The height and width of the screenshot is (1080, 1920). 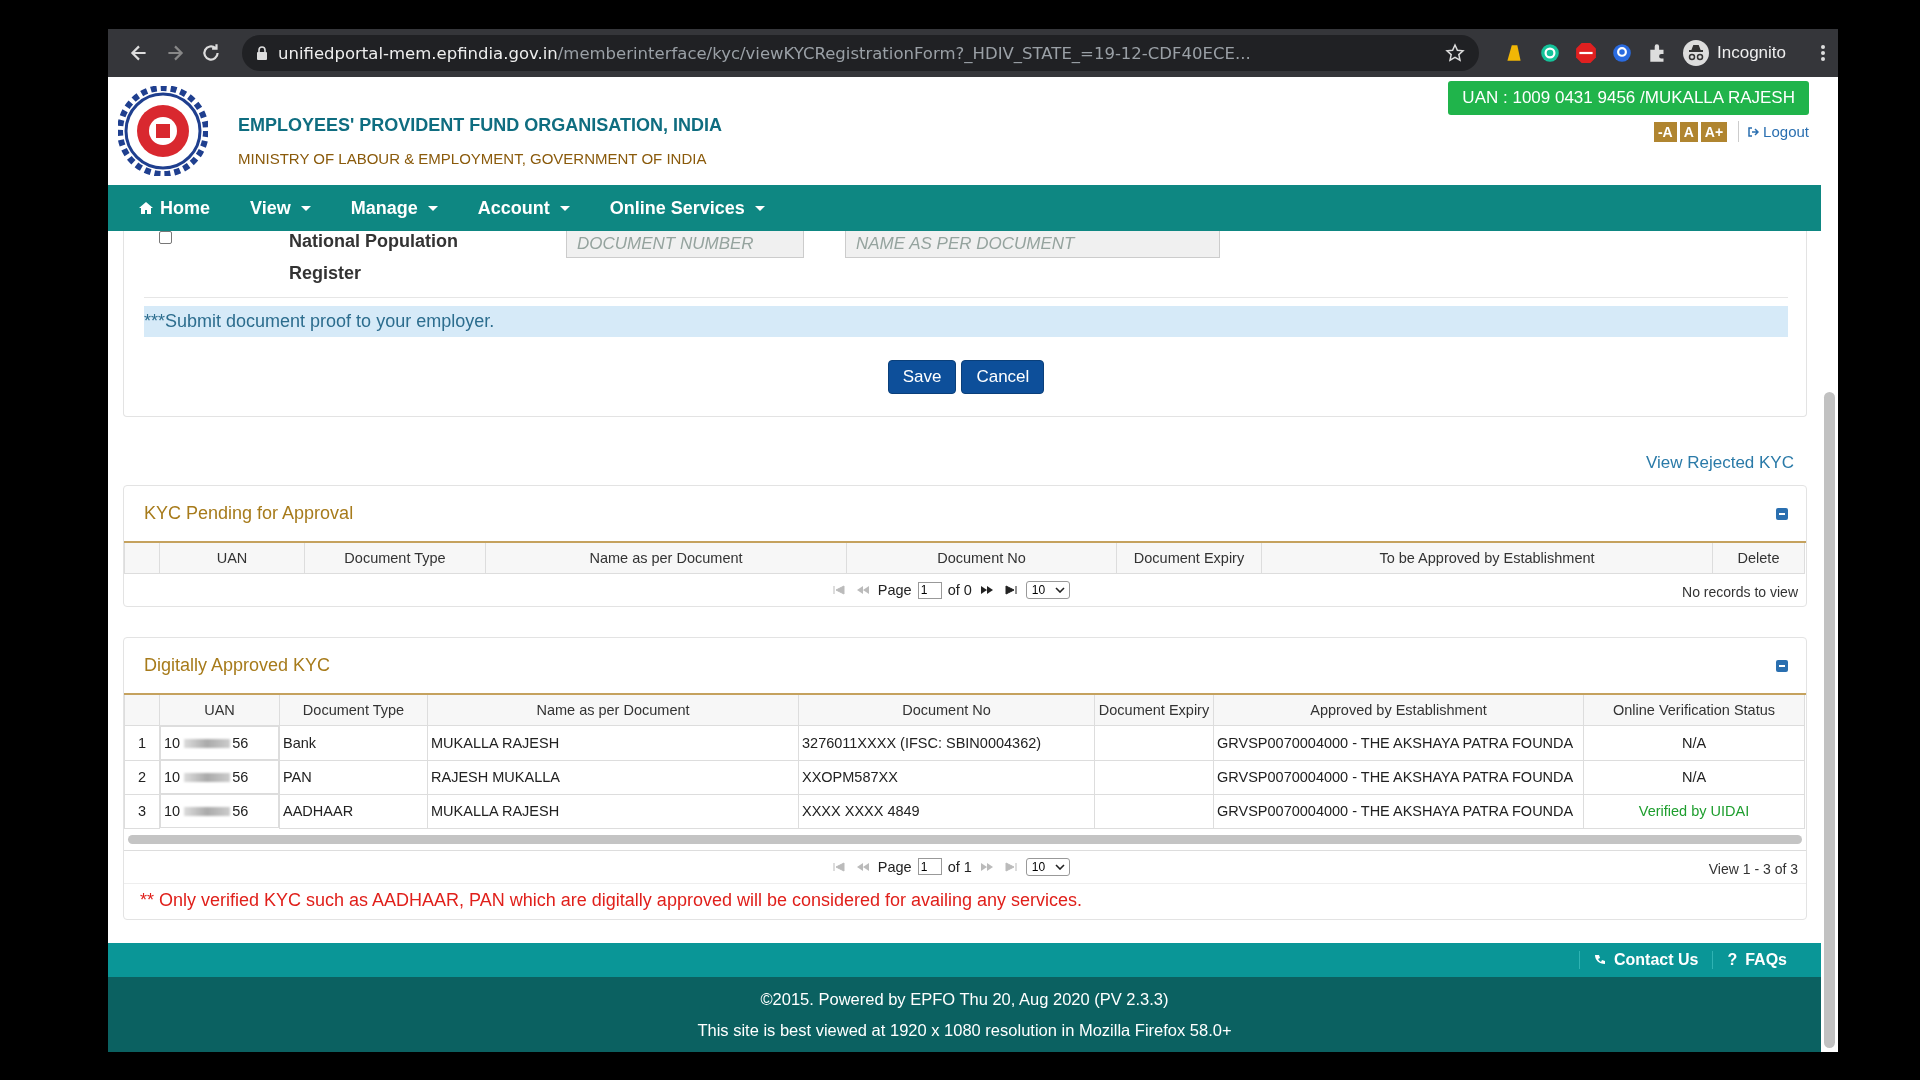 What do you see at coordinates (353, 777) in the screenshot?
I see `table-cell: PAN` at bounding box center [353, 777].